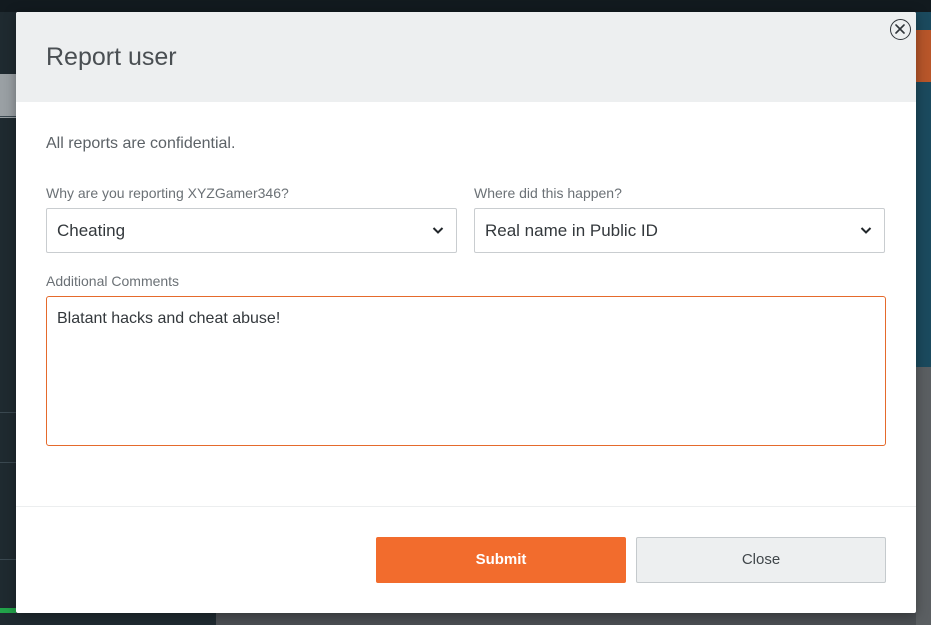 The height and width of the screenshot is (625, 931). I want to click on reason-select: Cheating, so click(251, 230).